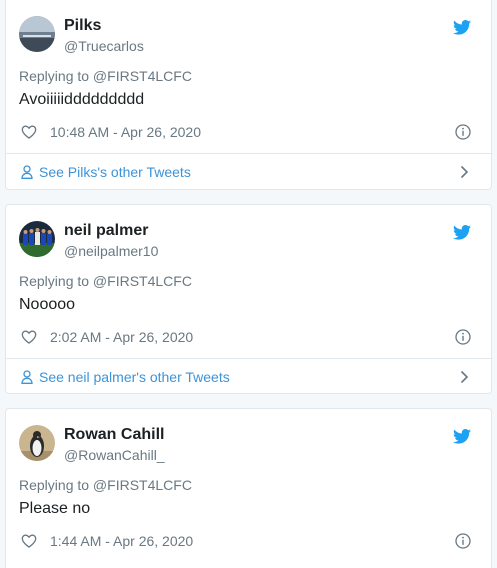  Describe the element at coordinates (134, 377) in the screenshot. I see `see-other-tweets-label: See neil palmer's other Tweets` at that location.